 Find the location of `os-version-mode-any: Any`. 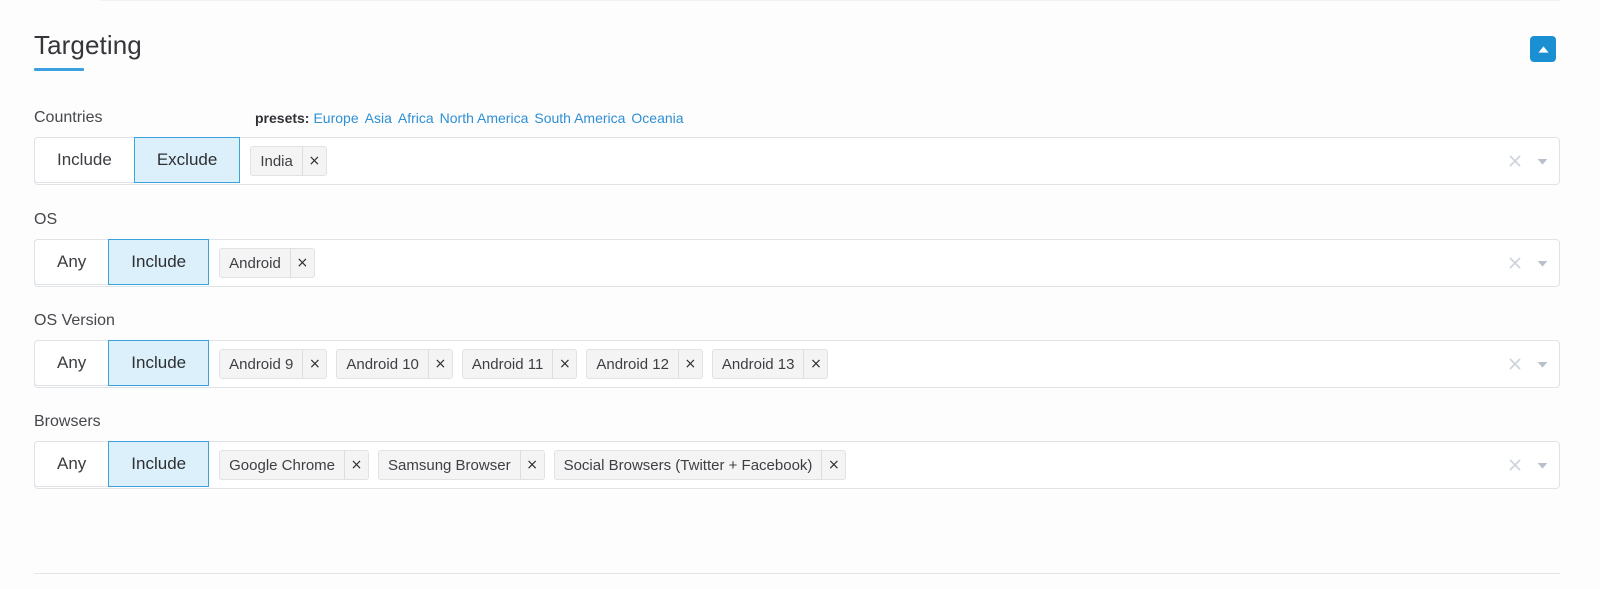

os-version-mode-any: Any is located at coordinates (71, 363).